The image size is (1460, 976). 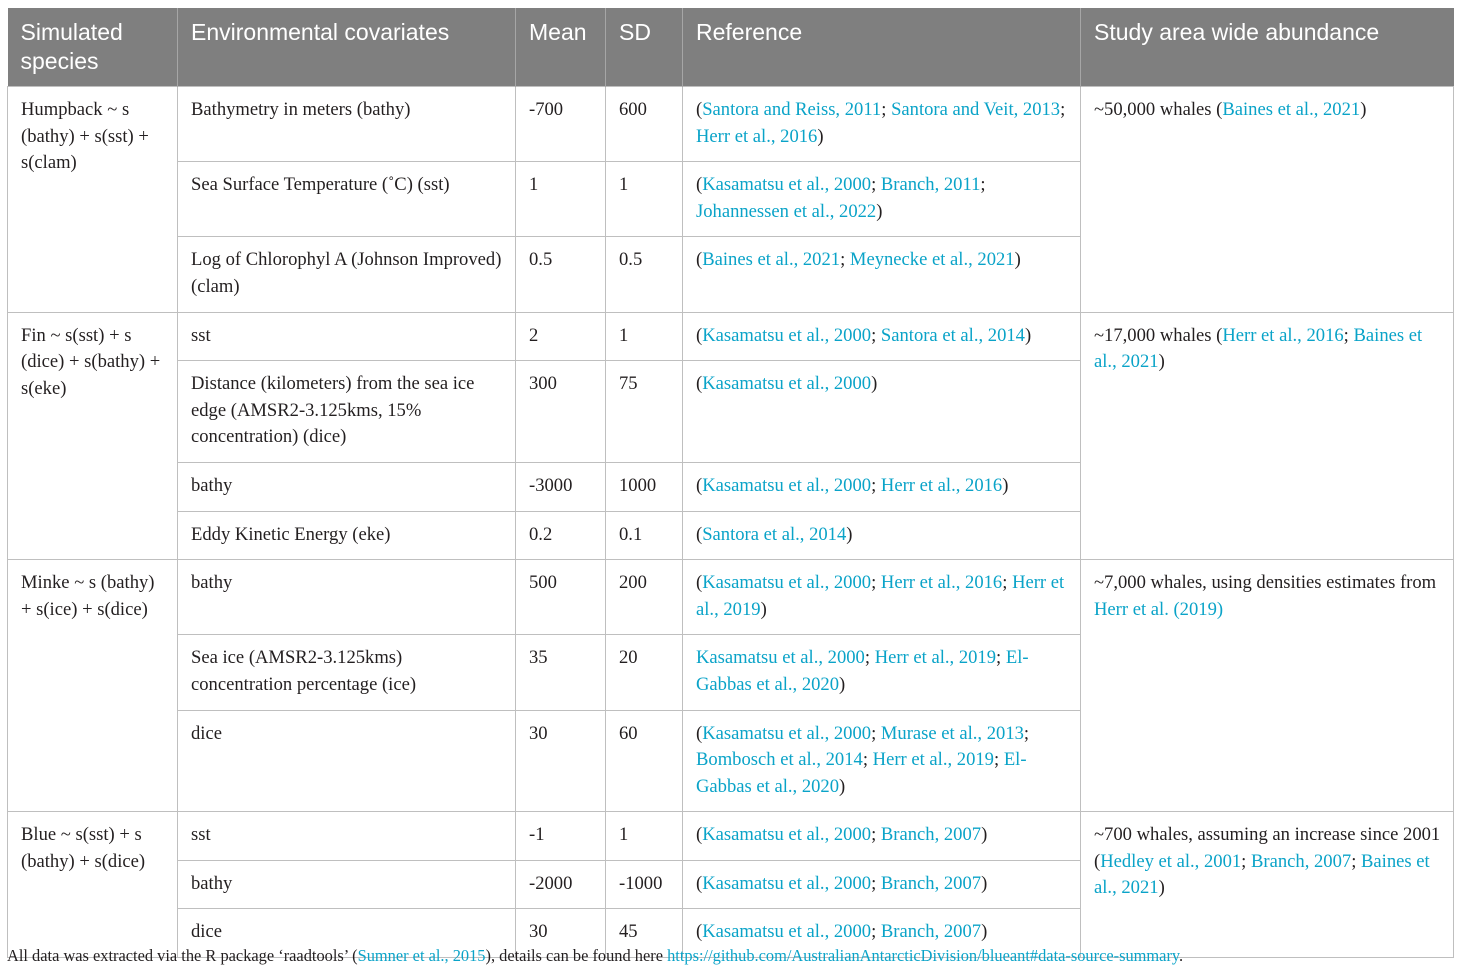 What do you see at coordinates (952, 733) in the screenshot?
I see `citation-link: Murase et al., 2013` at bounding box center [952, 733].